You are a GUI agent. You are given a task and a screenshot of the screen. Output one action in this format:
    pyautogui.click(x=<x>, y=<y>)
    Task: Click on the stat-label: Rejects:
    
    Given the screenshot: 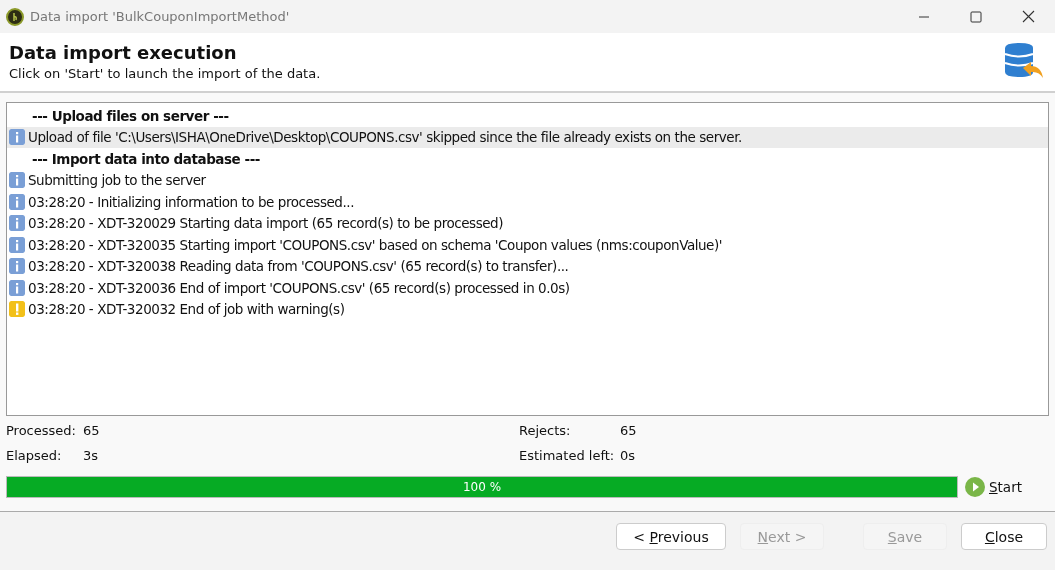 What is the action you would take?
    pyautogui.click(x=545, y=430)
    